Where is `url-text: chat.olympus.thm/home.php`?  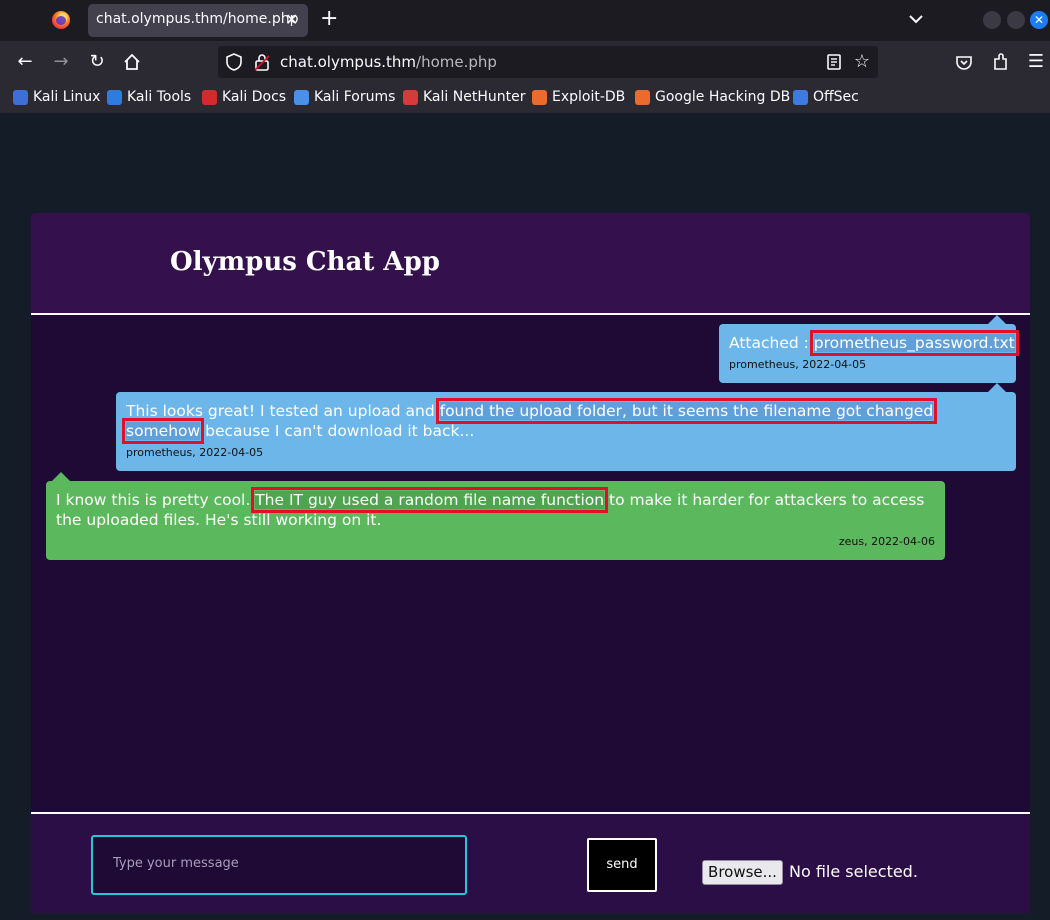
url-text: chat.olympus.thm/home.php is located at coordinates (388, 62).